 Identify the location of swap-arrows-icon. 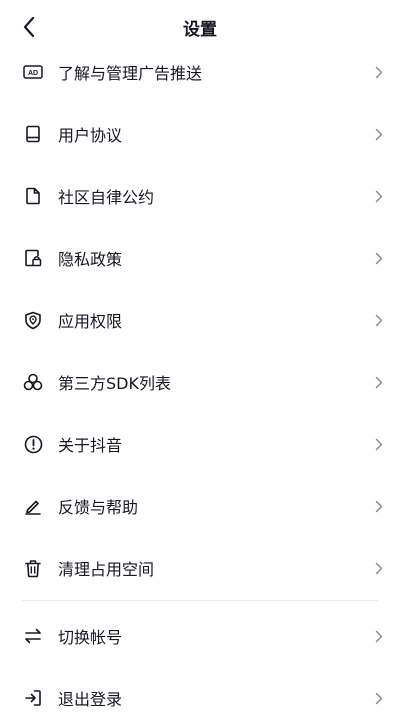
(33, 636).